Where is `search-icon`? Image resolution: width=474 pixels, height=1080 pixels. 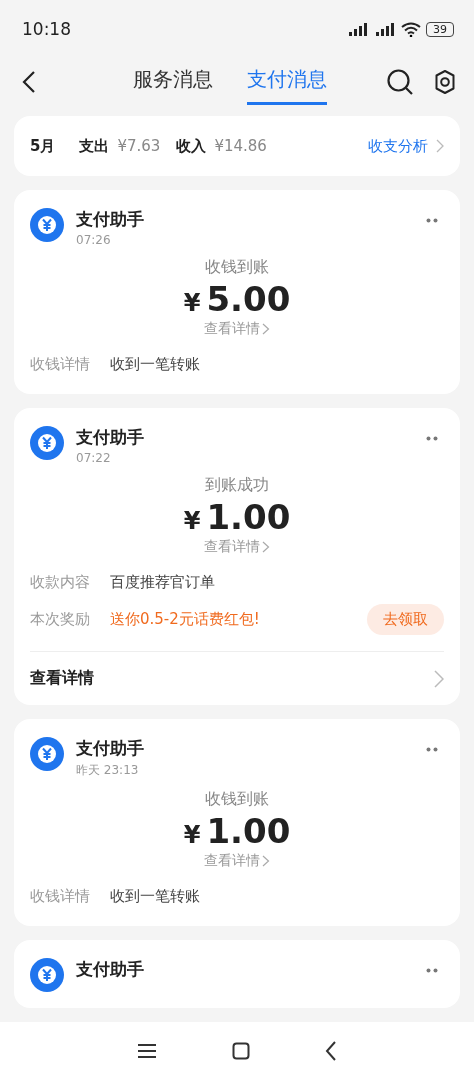
search-icon is located at coordinates (400, 82).